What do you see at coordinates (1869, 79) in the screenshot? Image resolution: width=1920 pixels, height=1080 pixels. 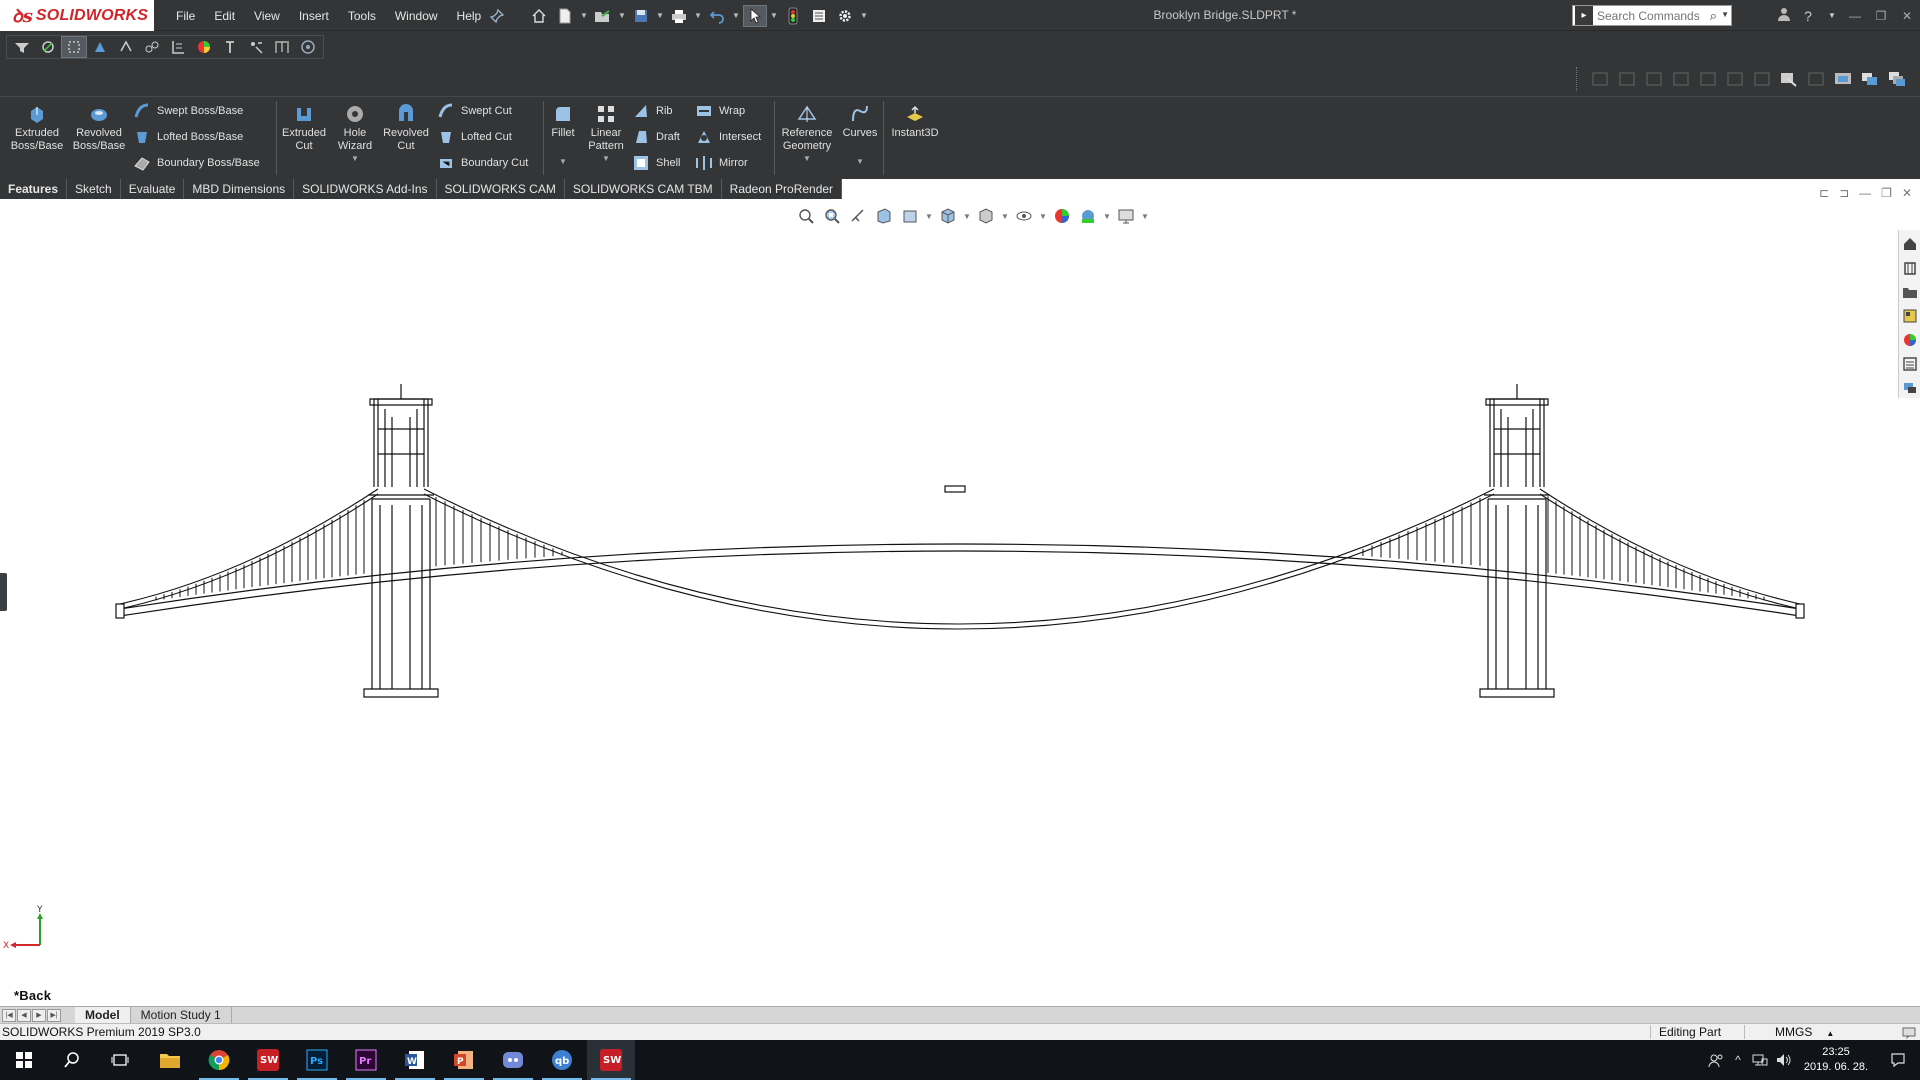 I see `tile-vertical-icon` at bounding box center [1869, 79].